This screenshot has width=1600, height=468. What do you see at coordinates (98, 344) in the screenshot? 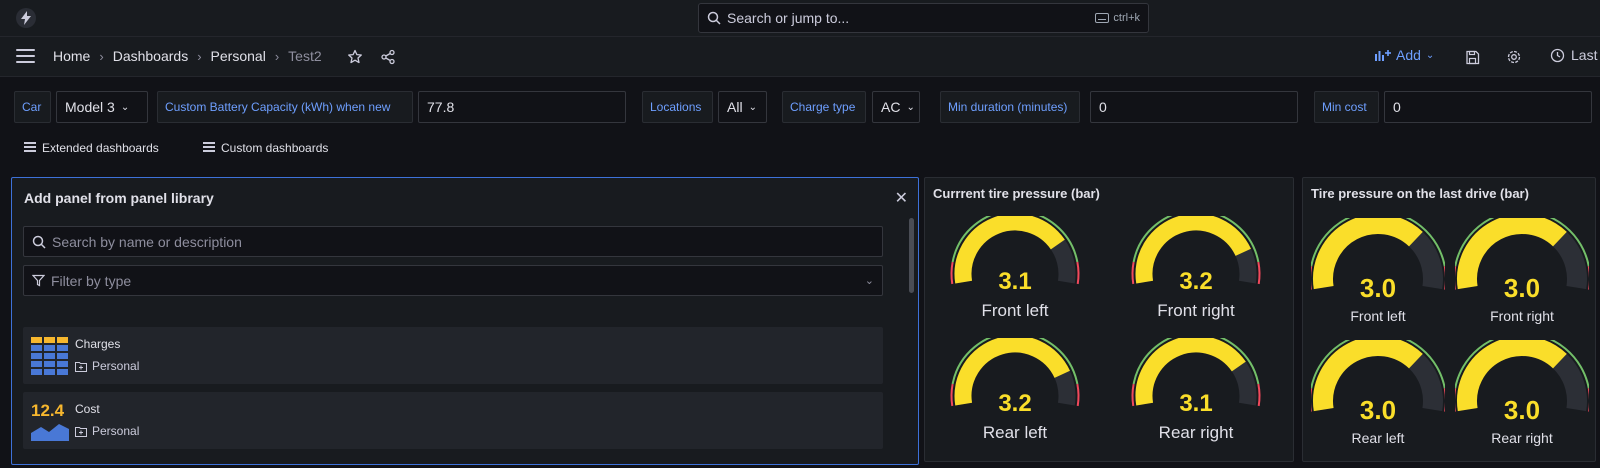
I see `library-item-name: Charges` at bounding box center [98, 344].